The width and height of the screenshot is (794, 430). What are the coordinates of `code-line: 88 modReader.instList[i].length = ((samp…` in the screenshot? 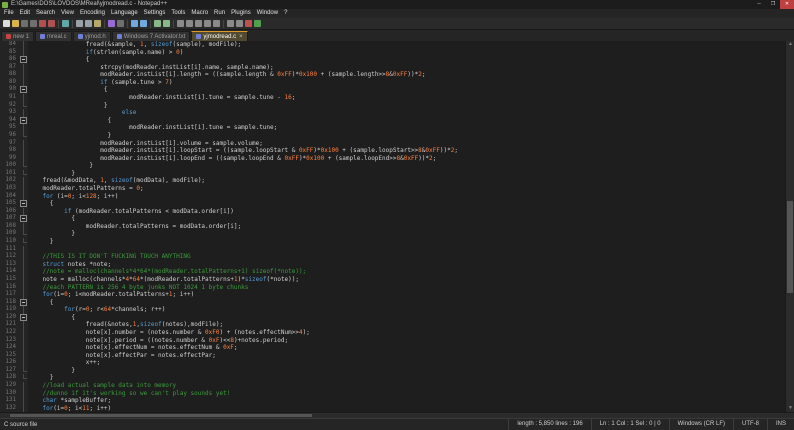 It's located at (397, 75).